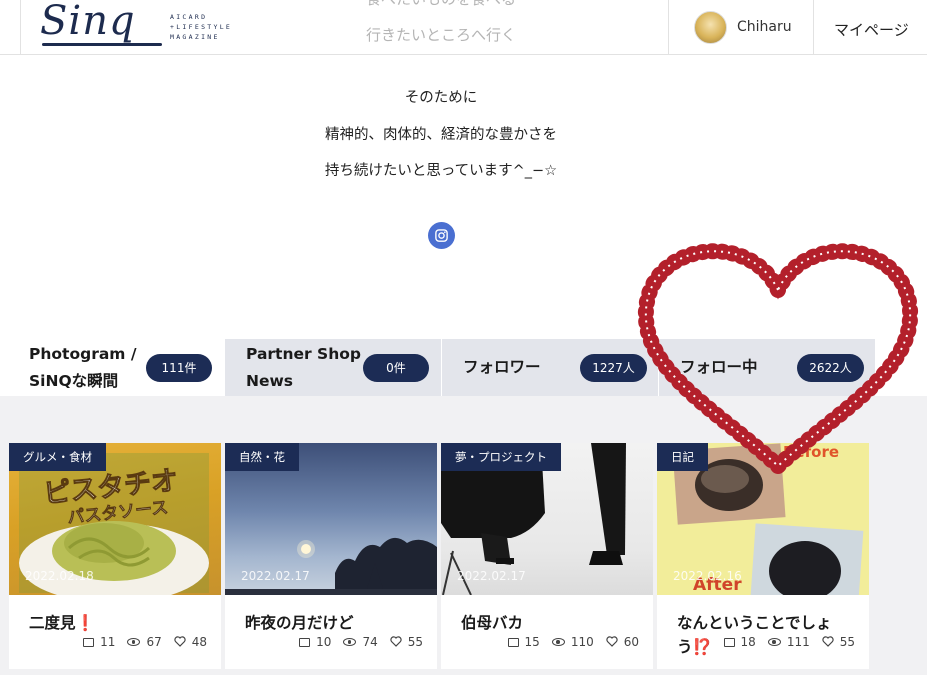 The image size is (927, 675). Describe the element at coordinates (83, 367) in the screenshot. I see `tab-label: Photogram / SiNQな瞬間` at that location.